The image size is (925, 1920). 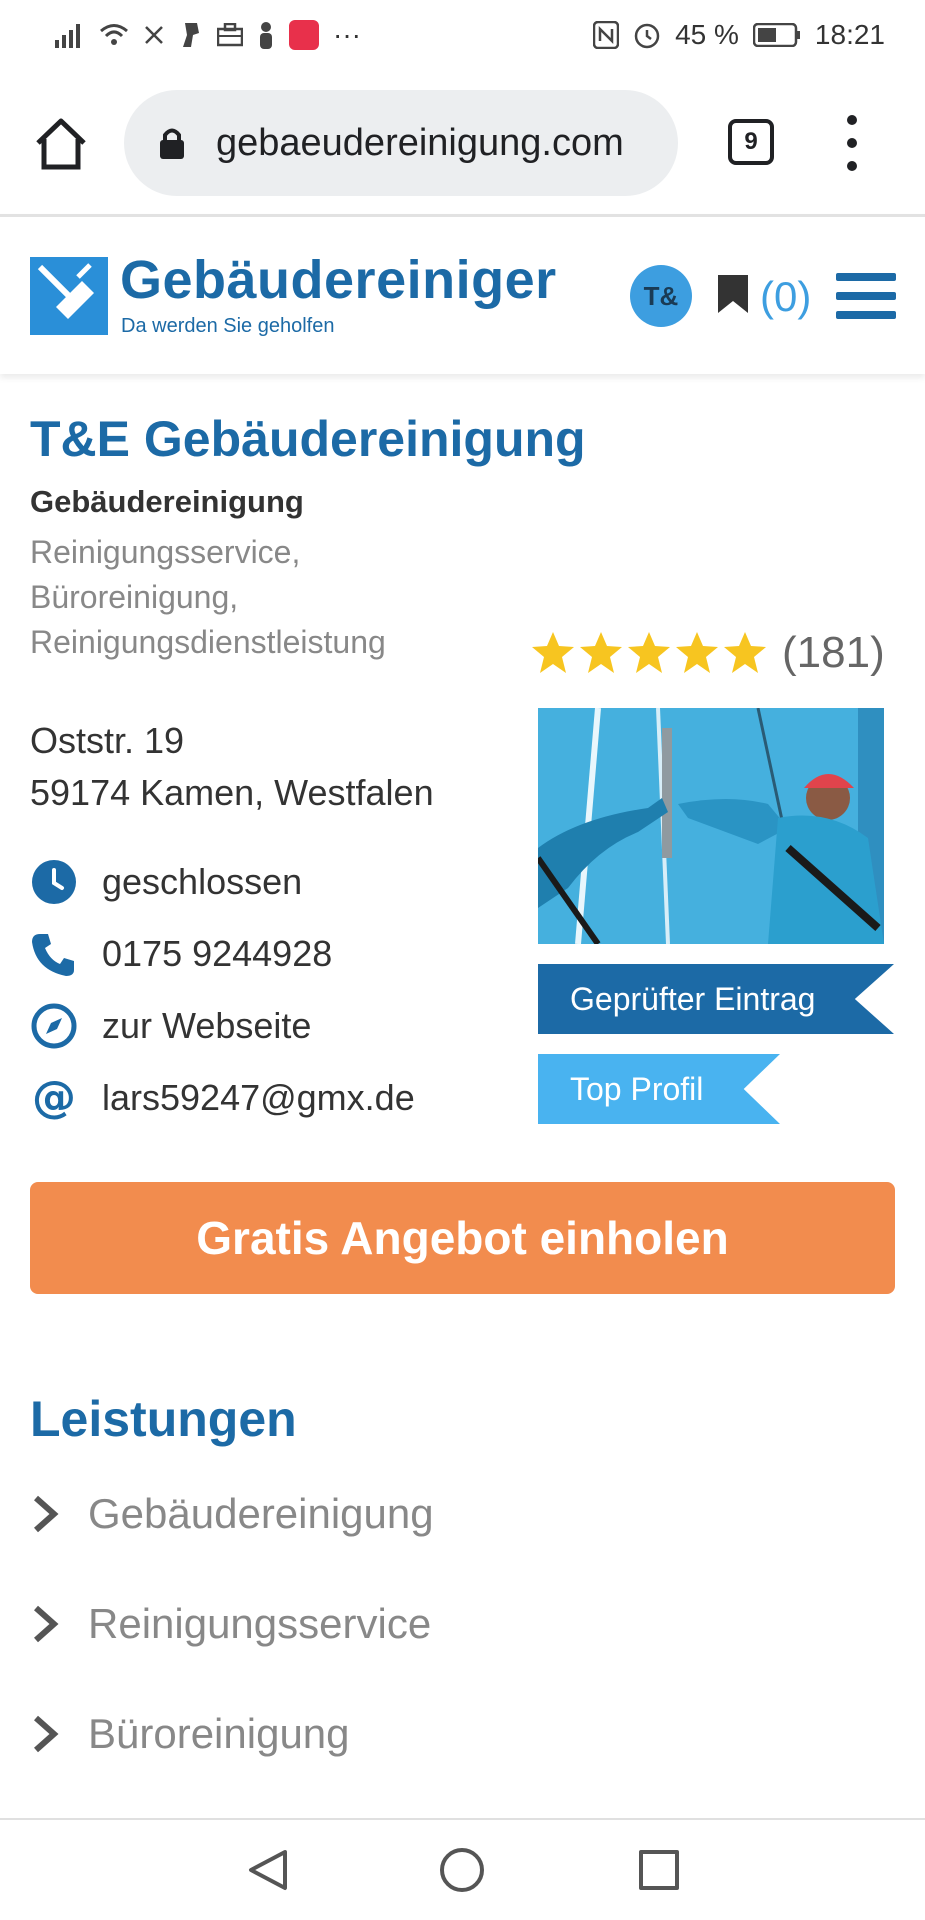 I want to click on email-address: lars59247@gmx.de, so click(x=258, y=1098).